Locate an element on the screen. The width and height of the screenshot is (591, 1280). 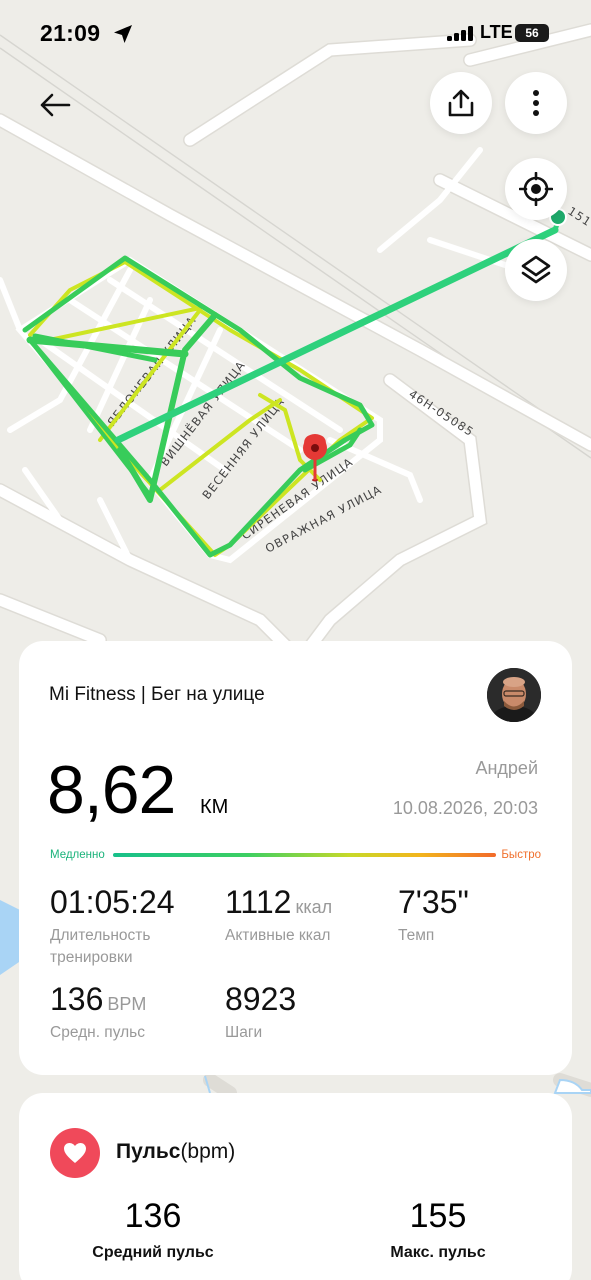
pace-slow-label: Медленно is located at coordinates (77, 855).